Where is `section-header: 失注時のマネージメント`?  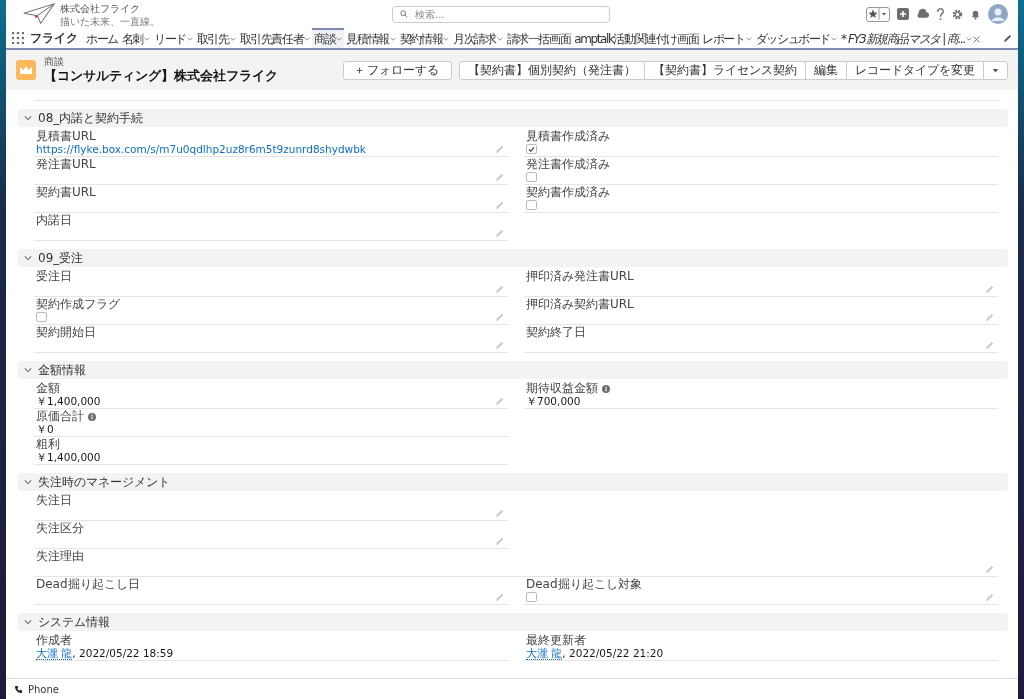 section-header: 失注時のマネージメント is located at coordinates (513, 482).